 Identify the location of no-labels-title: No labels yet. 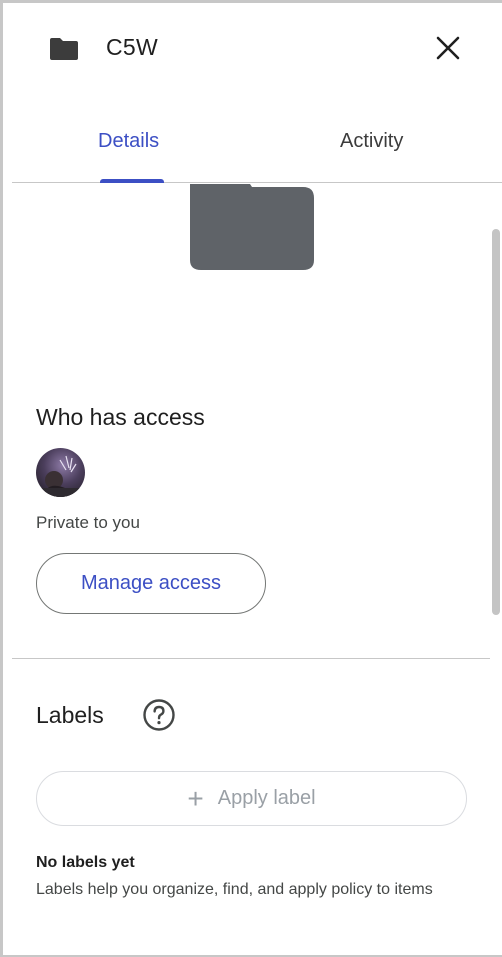
(85, 862).